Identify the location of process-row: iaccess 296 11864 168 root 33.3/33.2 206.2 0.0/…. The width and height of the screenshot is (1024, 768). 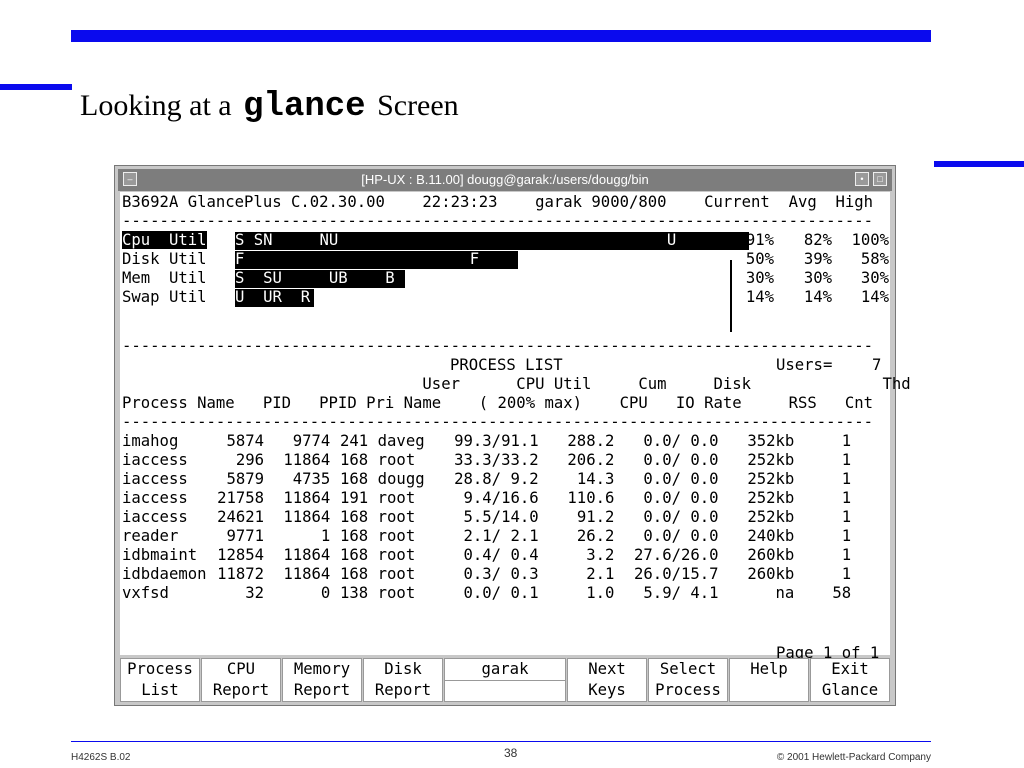
(486, 460).